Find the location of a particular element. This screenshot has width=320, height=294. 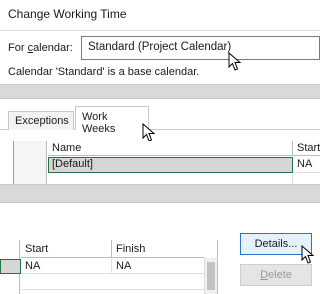

row-selector is located at coordinates (10, 266).